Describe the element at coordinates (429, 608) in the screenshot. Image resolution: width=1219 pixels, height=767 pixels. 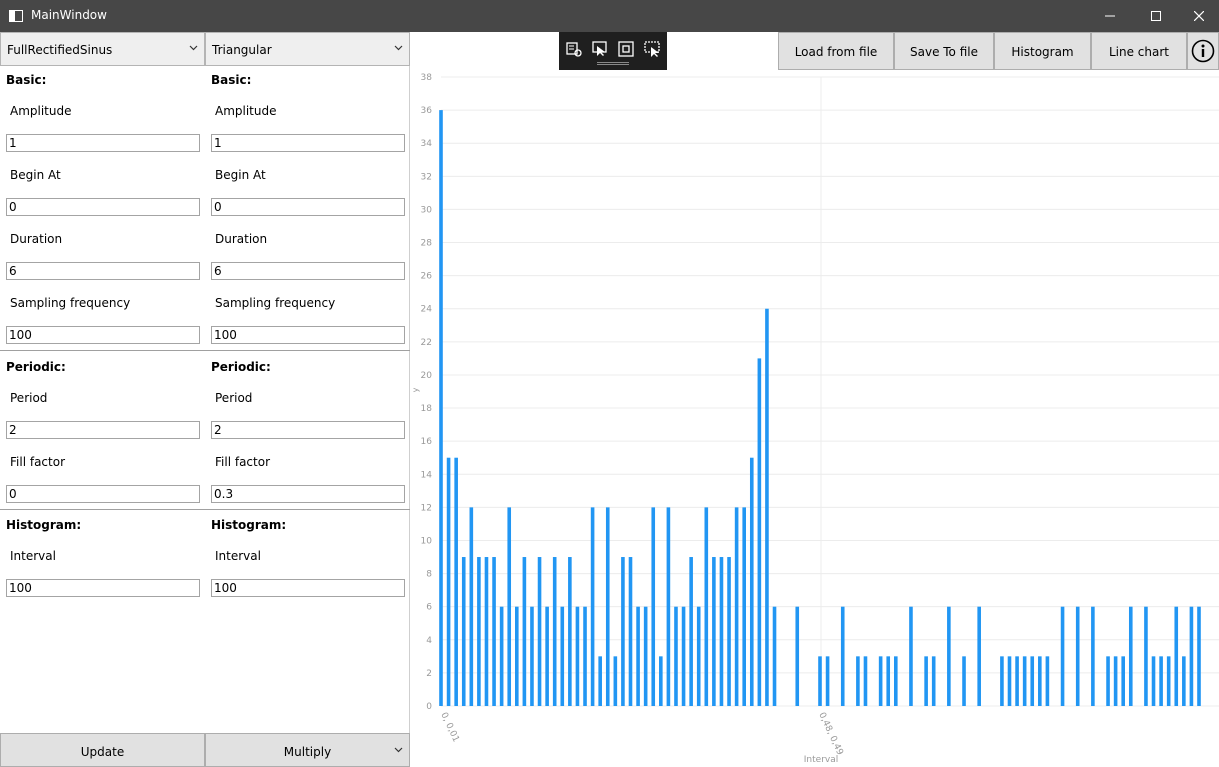
I see `y-tick-label: 6` at that location.